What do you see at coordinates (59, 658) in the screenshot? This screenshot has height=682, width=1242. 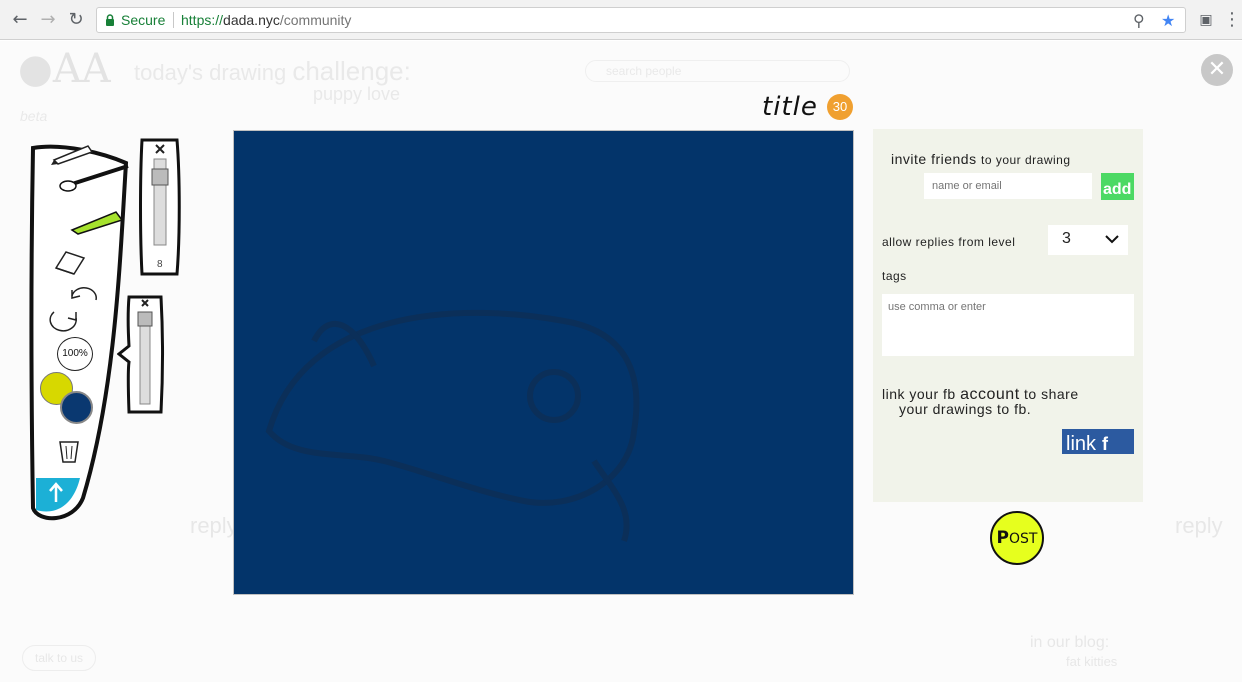 I see `talk-to-us-button: talk to us` at bounding box center [59, 658].